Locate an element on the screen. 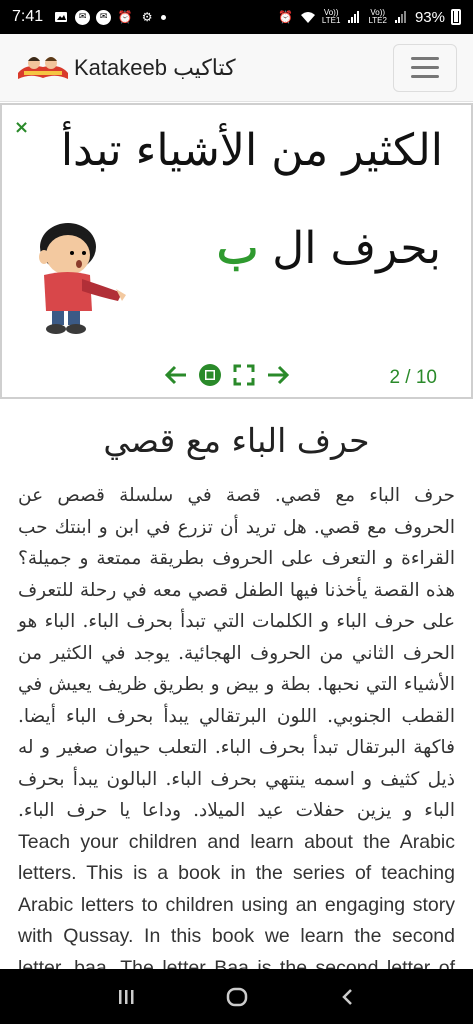 This screenshot has width=473, height=1024. home-icon is located at coordinates (237, 997).